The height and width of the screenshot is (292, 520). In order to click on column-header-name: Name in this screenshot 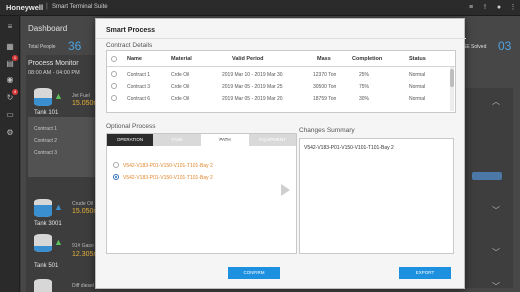, I will do `click(134, 59)`.